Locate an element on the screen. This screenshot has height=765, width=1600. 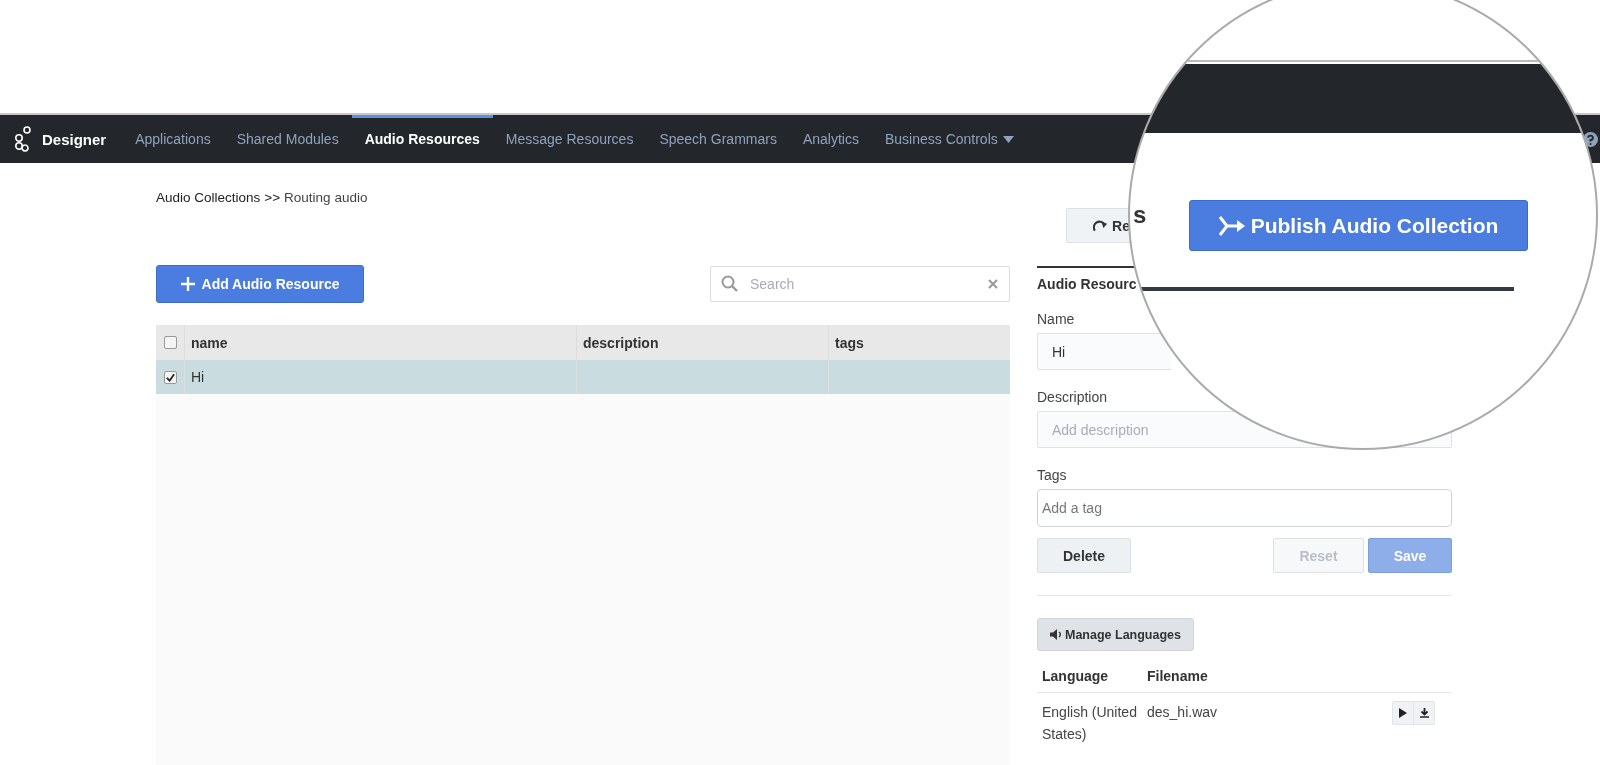
plus-icon is located at coordinates (187, 284).